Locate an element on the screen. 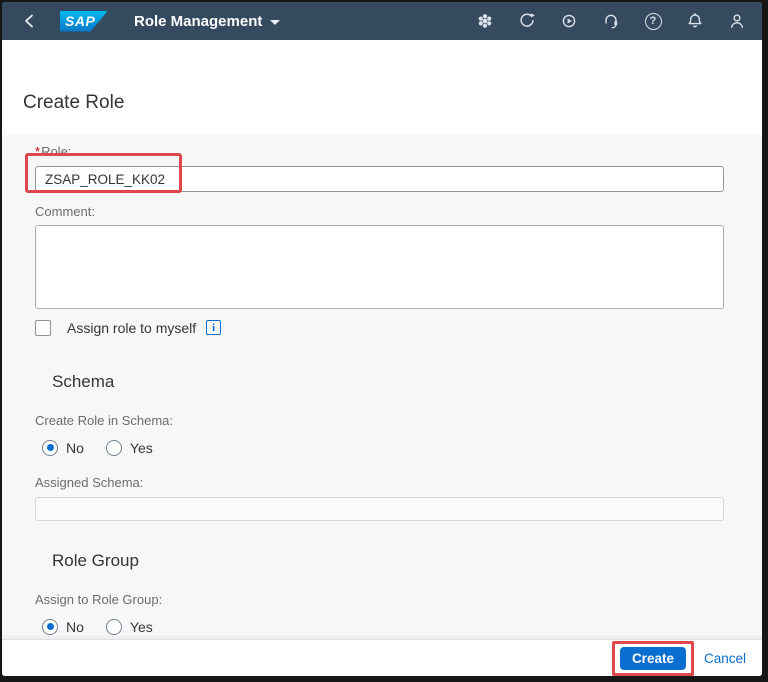 The width and height of the screenshot is (768, 682). support-button is located at coordinates (611, 21).